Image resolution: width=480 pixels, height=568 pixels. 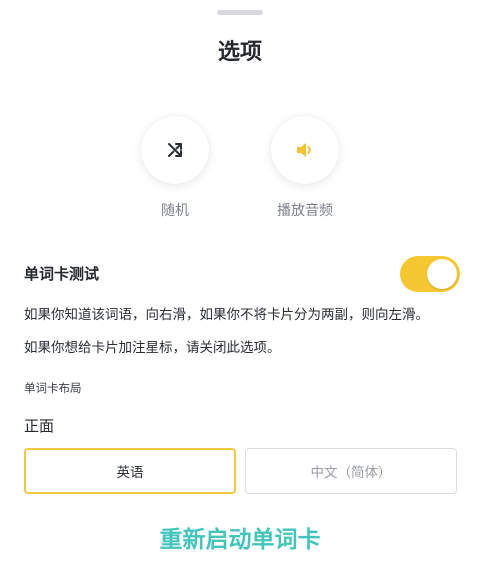 I want to click on drag-handle, so click(x=240, y=12).